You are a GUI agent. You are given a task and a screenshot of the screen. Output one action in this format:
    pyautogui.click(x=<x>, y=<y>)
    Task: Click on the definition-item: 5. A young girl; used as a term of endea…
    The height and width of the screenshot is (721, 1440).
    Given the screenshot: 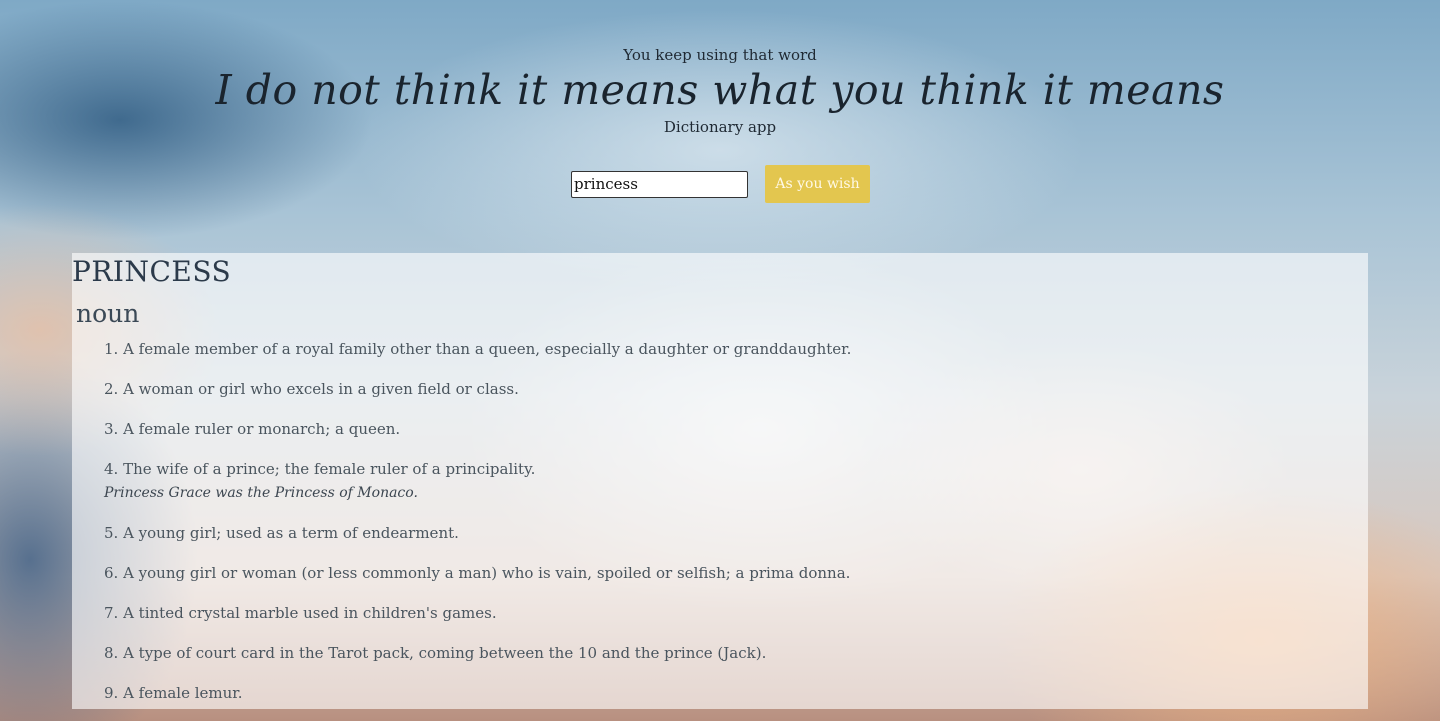 What is the action you would take?
    pyautogui.click(x=477, y=533)
    